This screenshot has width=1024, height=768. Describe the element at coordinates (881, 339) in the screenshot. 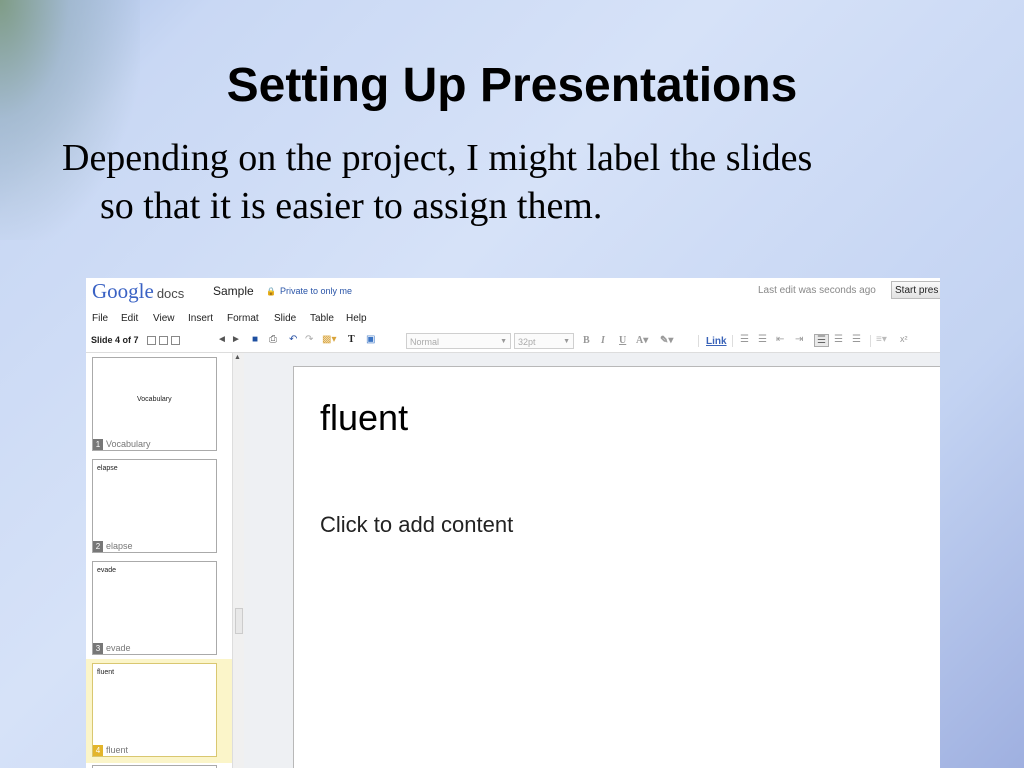

I see `more-options-icon: ≡▾` at that location.